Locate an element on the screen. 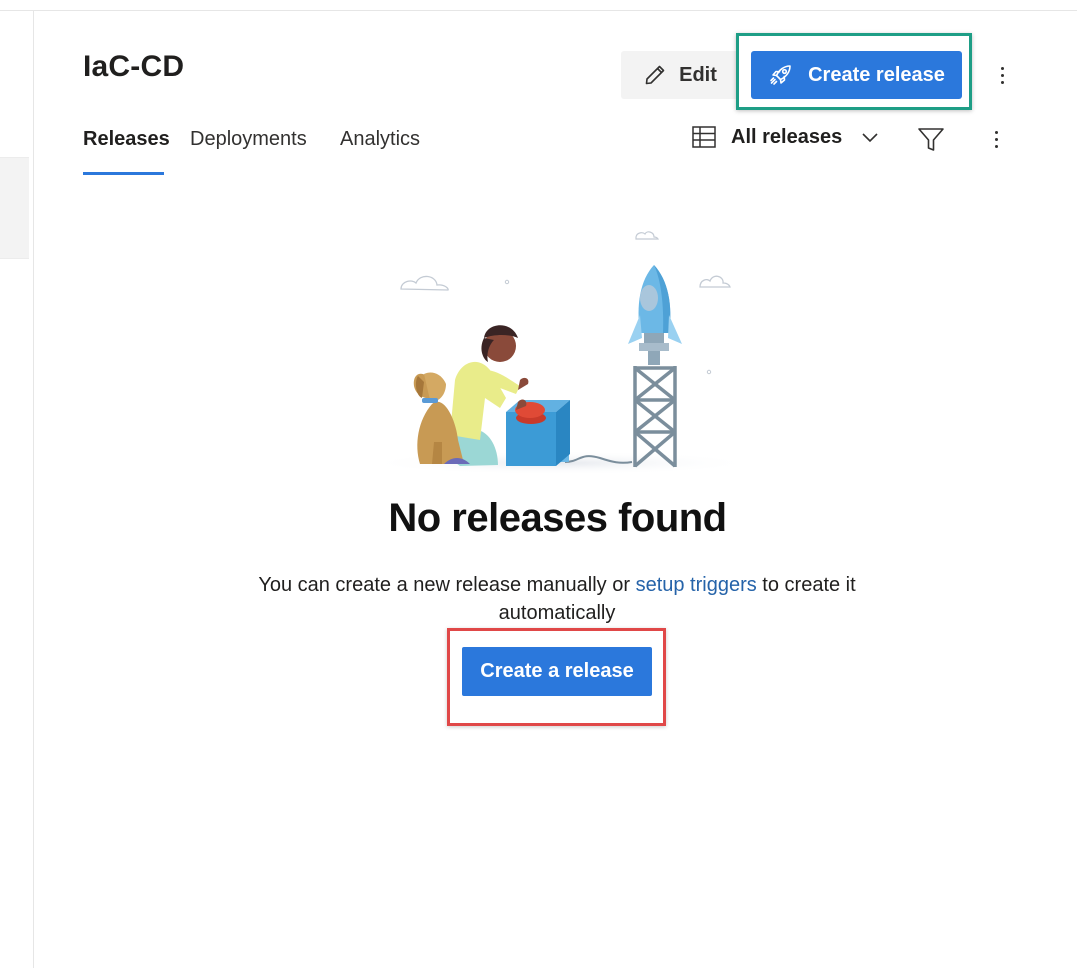 The width and height of the screenshot is (1077, 968). tab-deployments: Deployments is located at coordinates (248, 139).